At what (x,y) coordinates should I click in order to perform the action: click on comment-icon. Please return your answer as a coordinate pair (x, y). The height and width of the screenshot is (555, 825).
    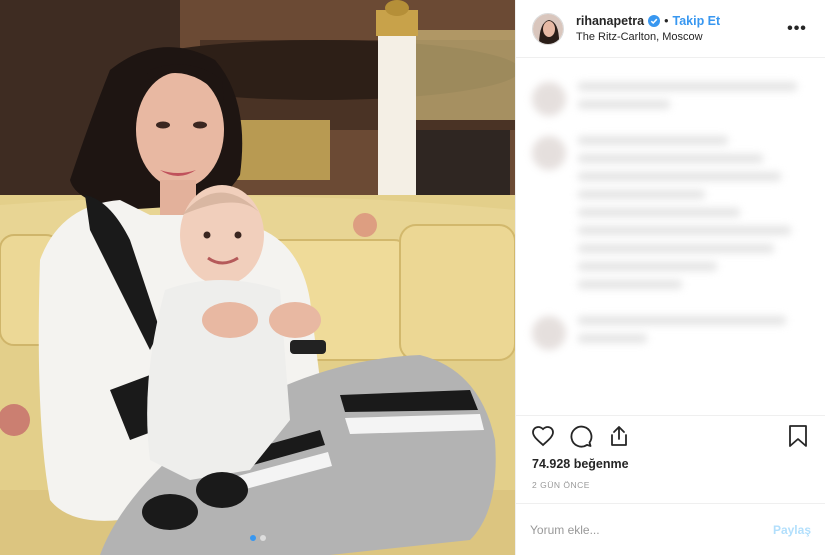
    Looking at the image, I should click on (581, 436).